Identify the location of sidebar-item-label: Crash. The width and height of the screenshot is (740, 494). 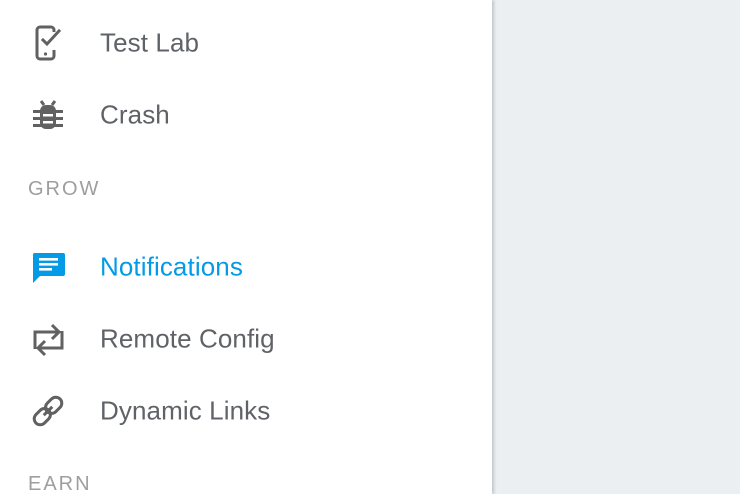
(135, 114).